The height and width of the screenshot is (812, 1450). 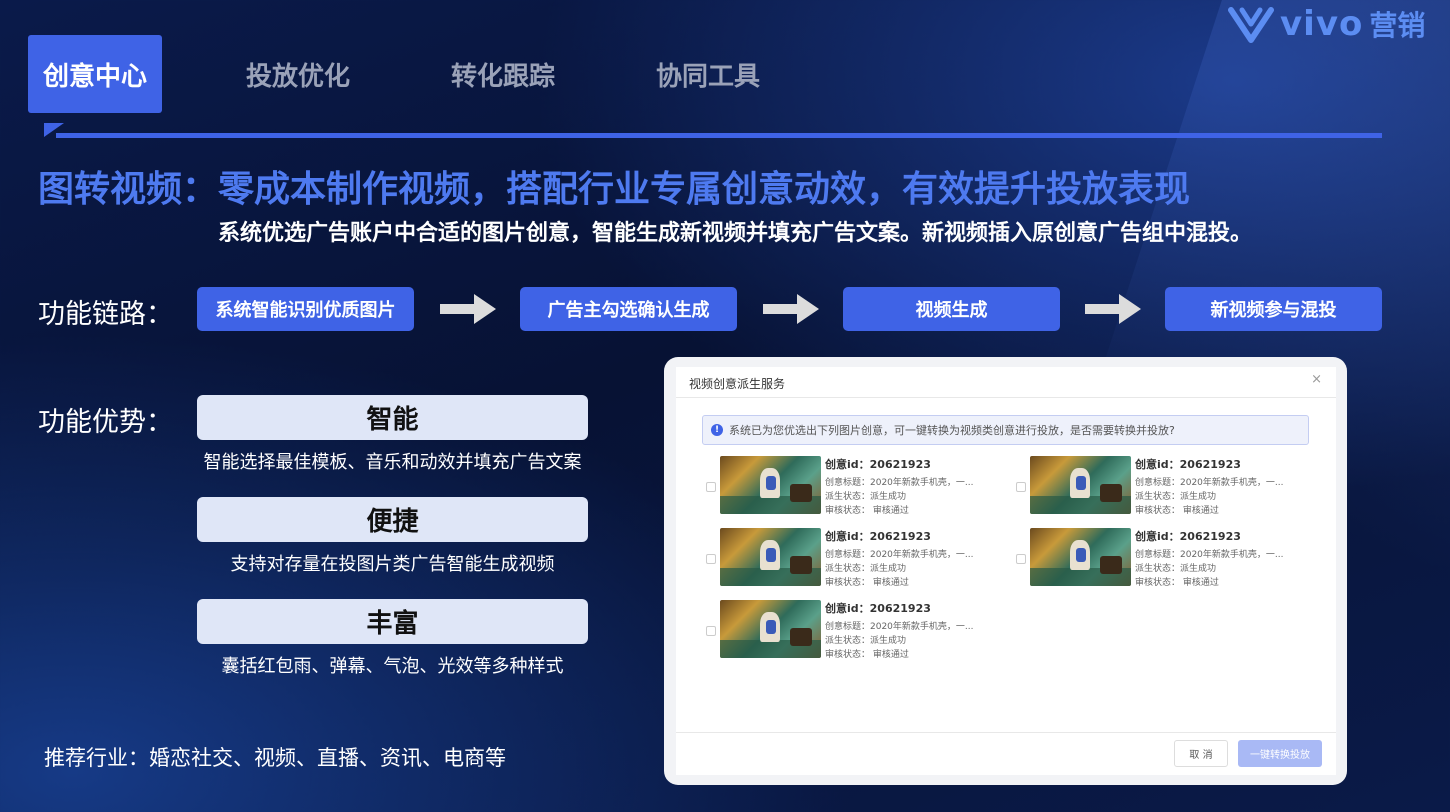 I want to click on top-tabs: 创意中心 投放优化 转化跟踪 协同工具, so click(x=428, y=74).